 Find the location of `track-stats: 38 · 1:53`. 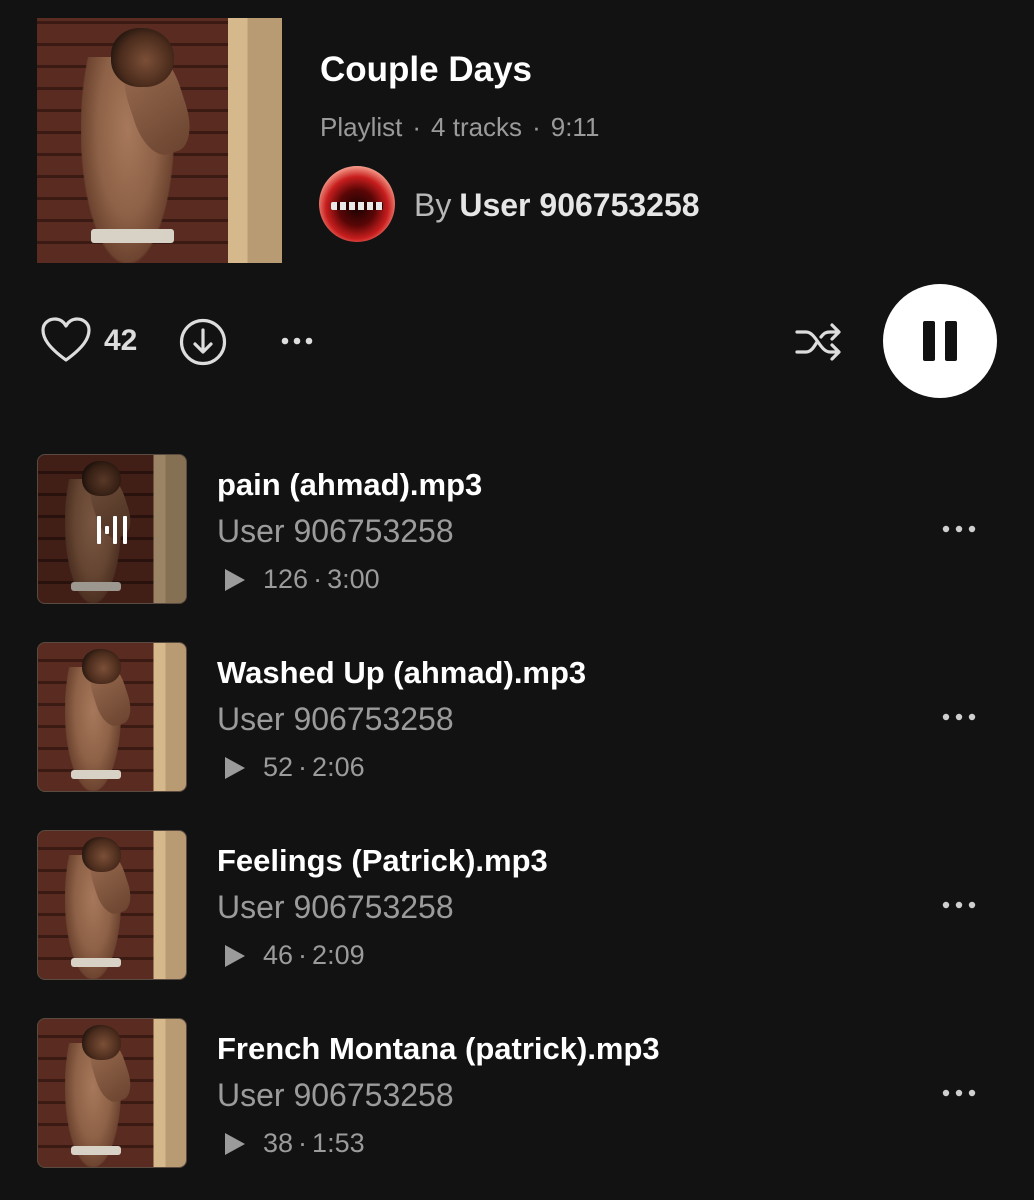

track-stats: 38 · 1:53 is located at coordinates (295, 1143).